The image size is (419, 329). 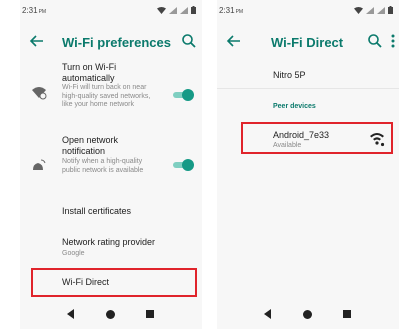 What do you see at coordinates (183, 95) in the screenshot?
I see `auto-wifi-toggle` at bounding box center [183, 95].